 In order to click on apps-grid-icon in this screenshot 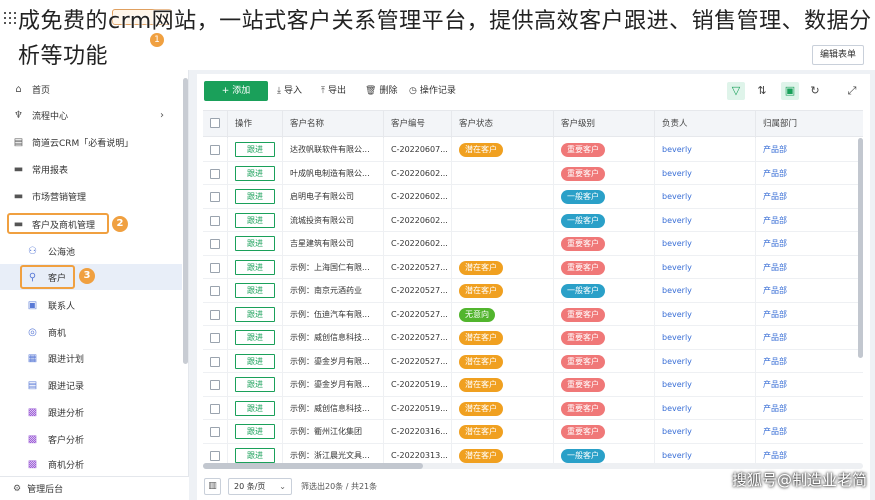, I will do `click(10, 18)`.